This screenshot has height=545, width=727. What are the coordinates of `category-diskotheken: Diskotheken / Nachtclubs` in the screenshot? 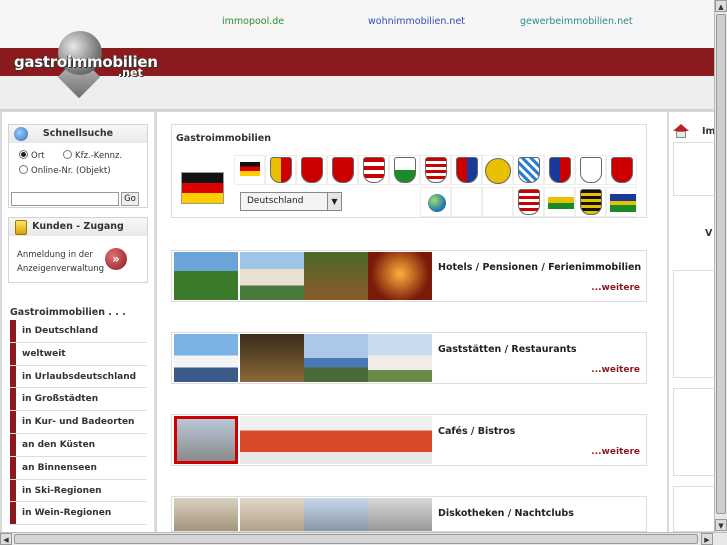 It's located at (409, 514).